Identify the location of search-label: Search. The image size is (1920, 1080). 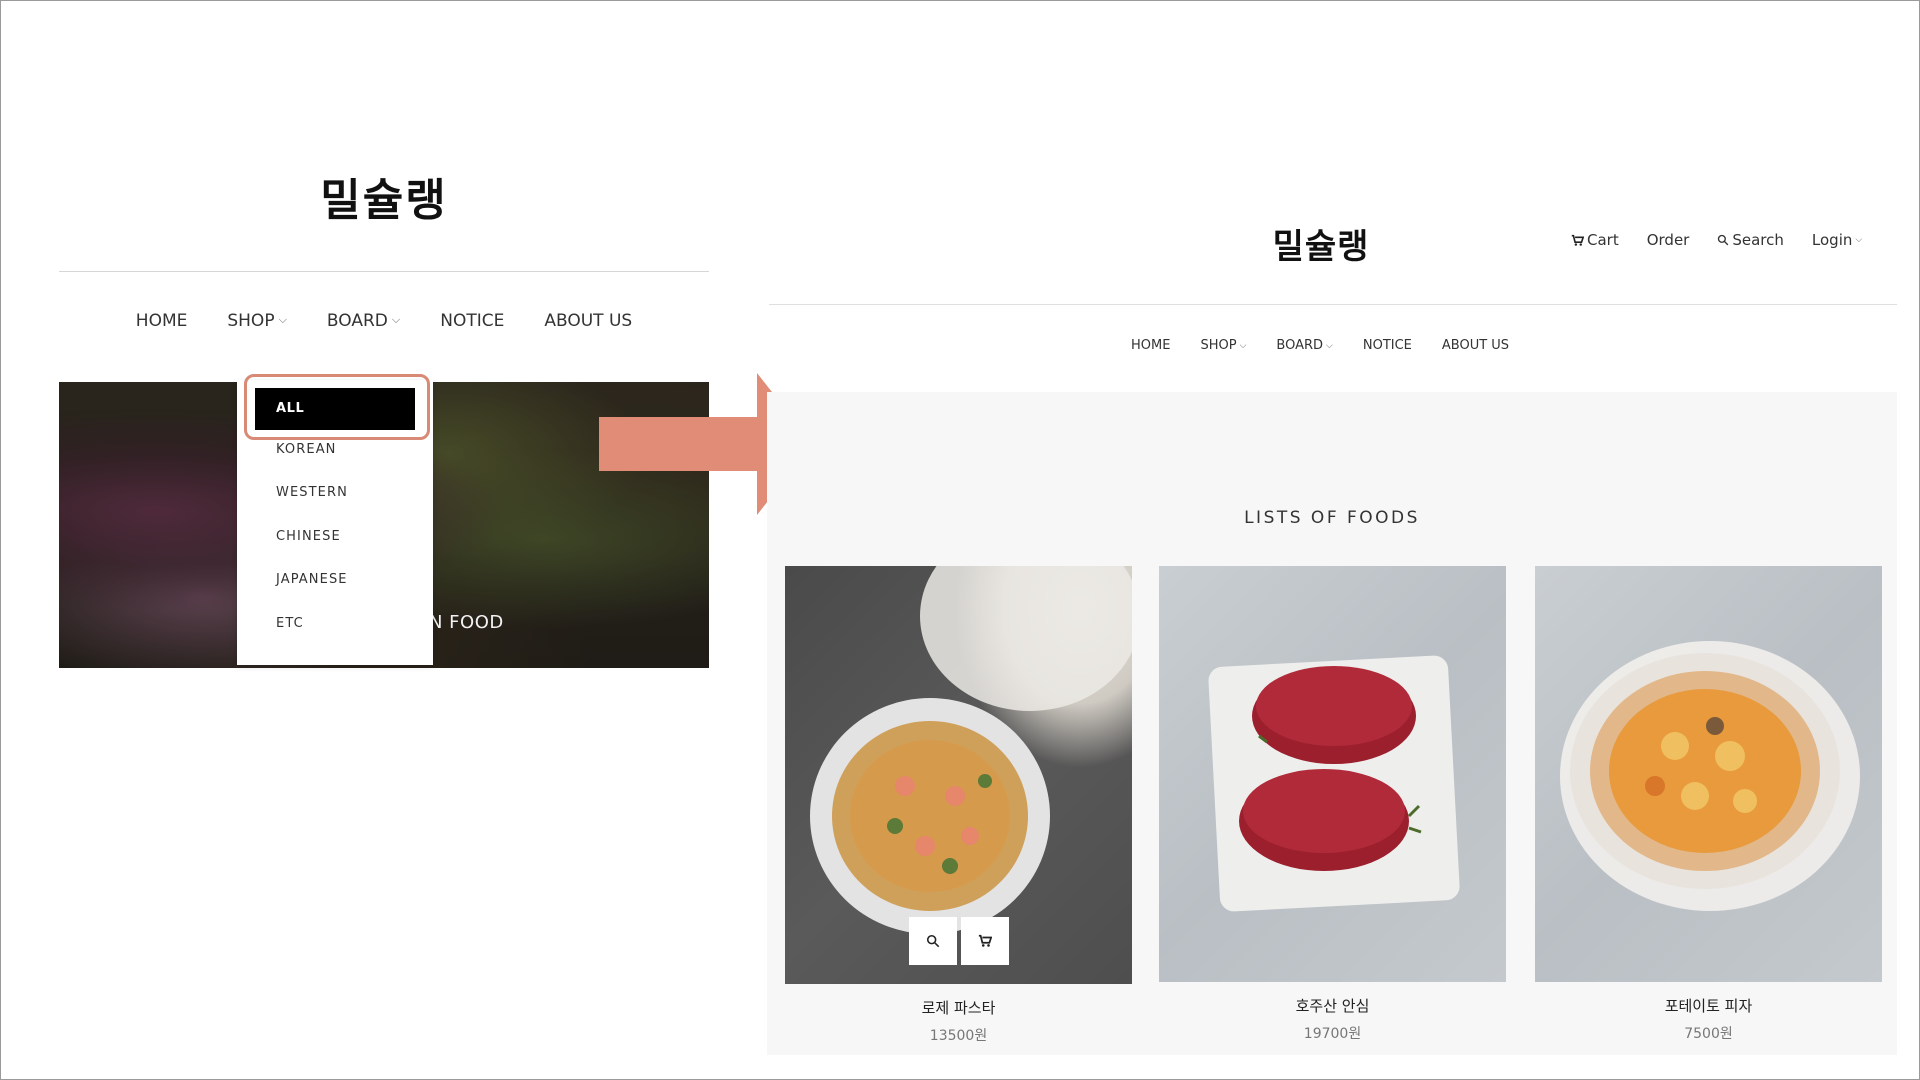
(1758, 240).